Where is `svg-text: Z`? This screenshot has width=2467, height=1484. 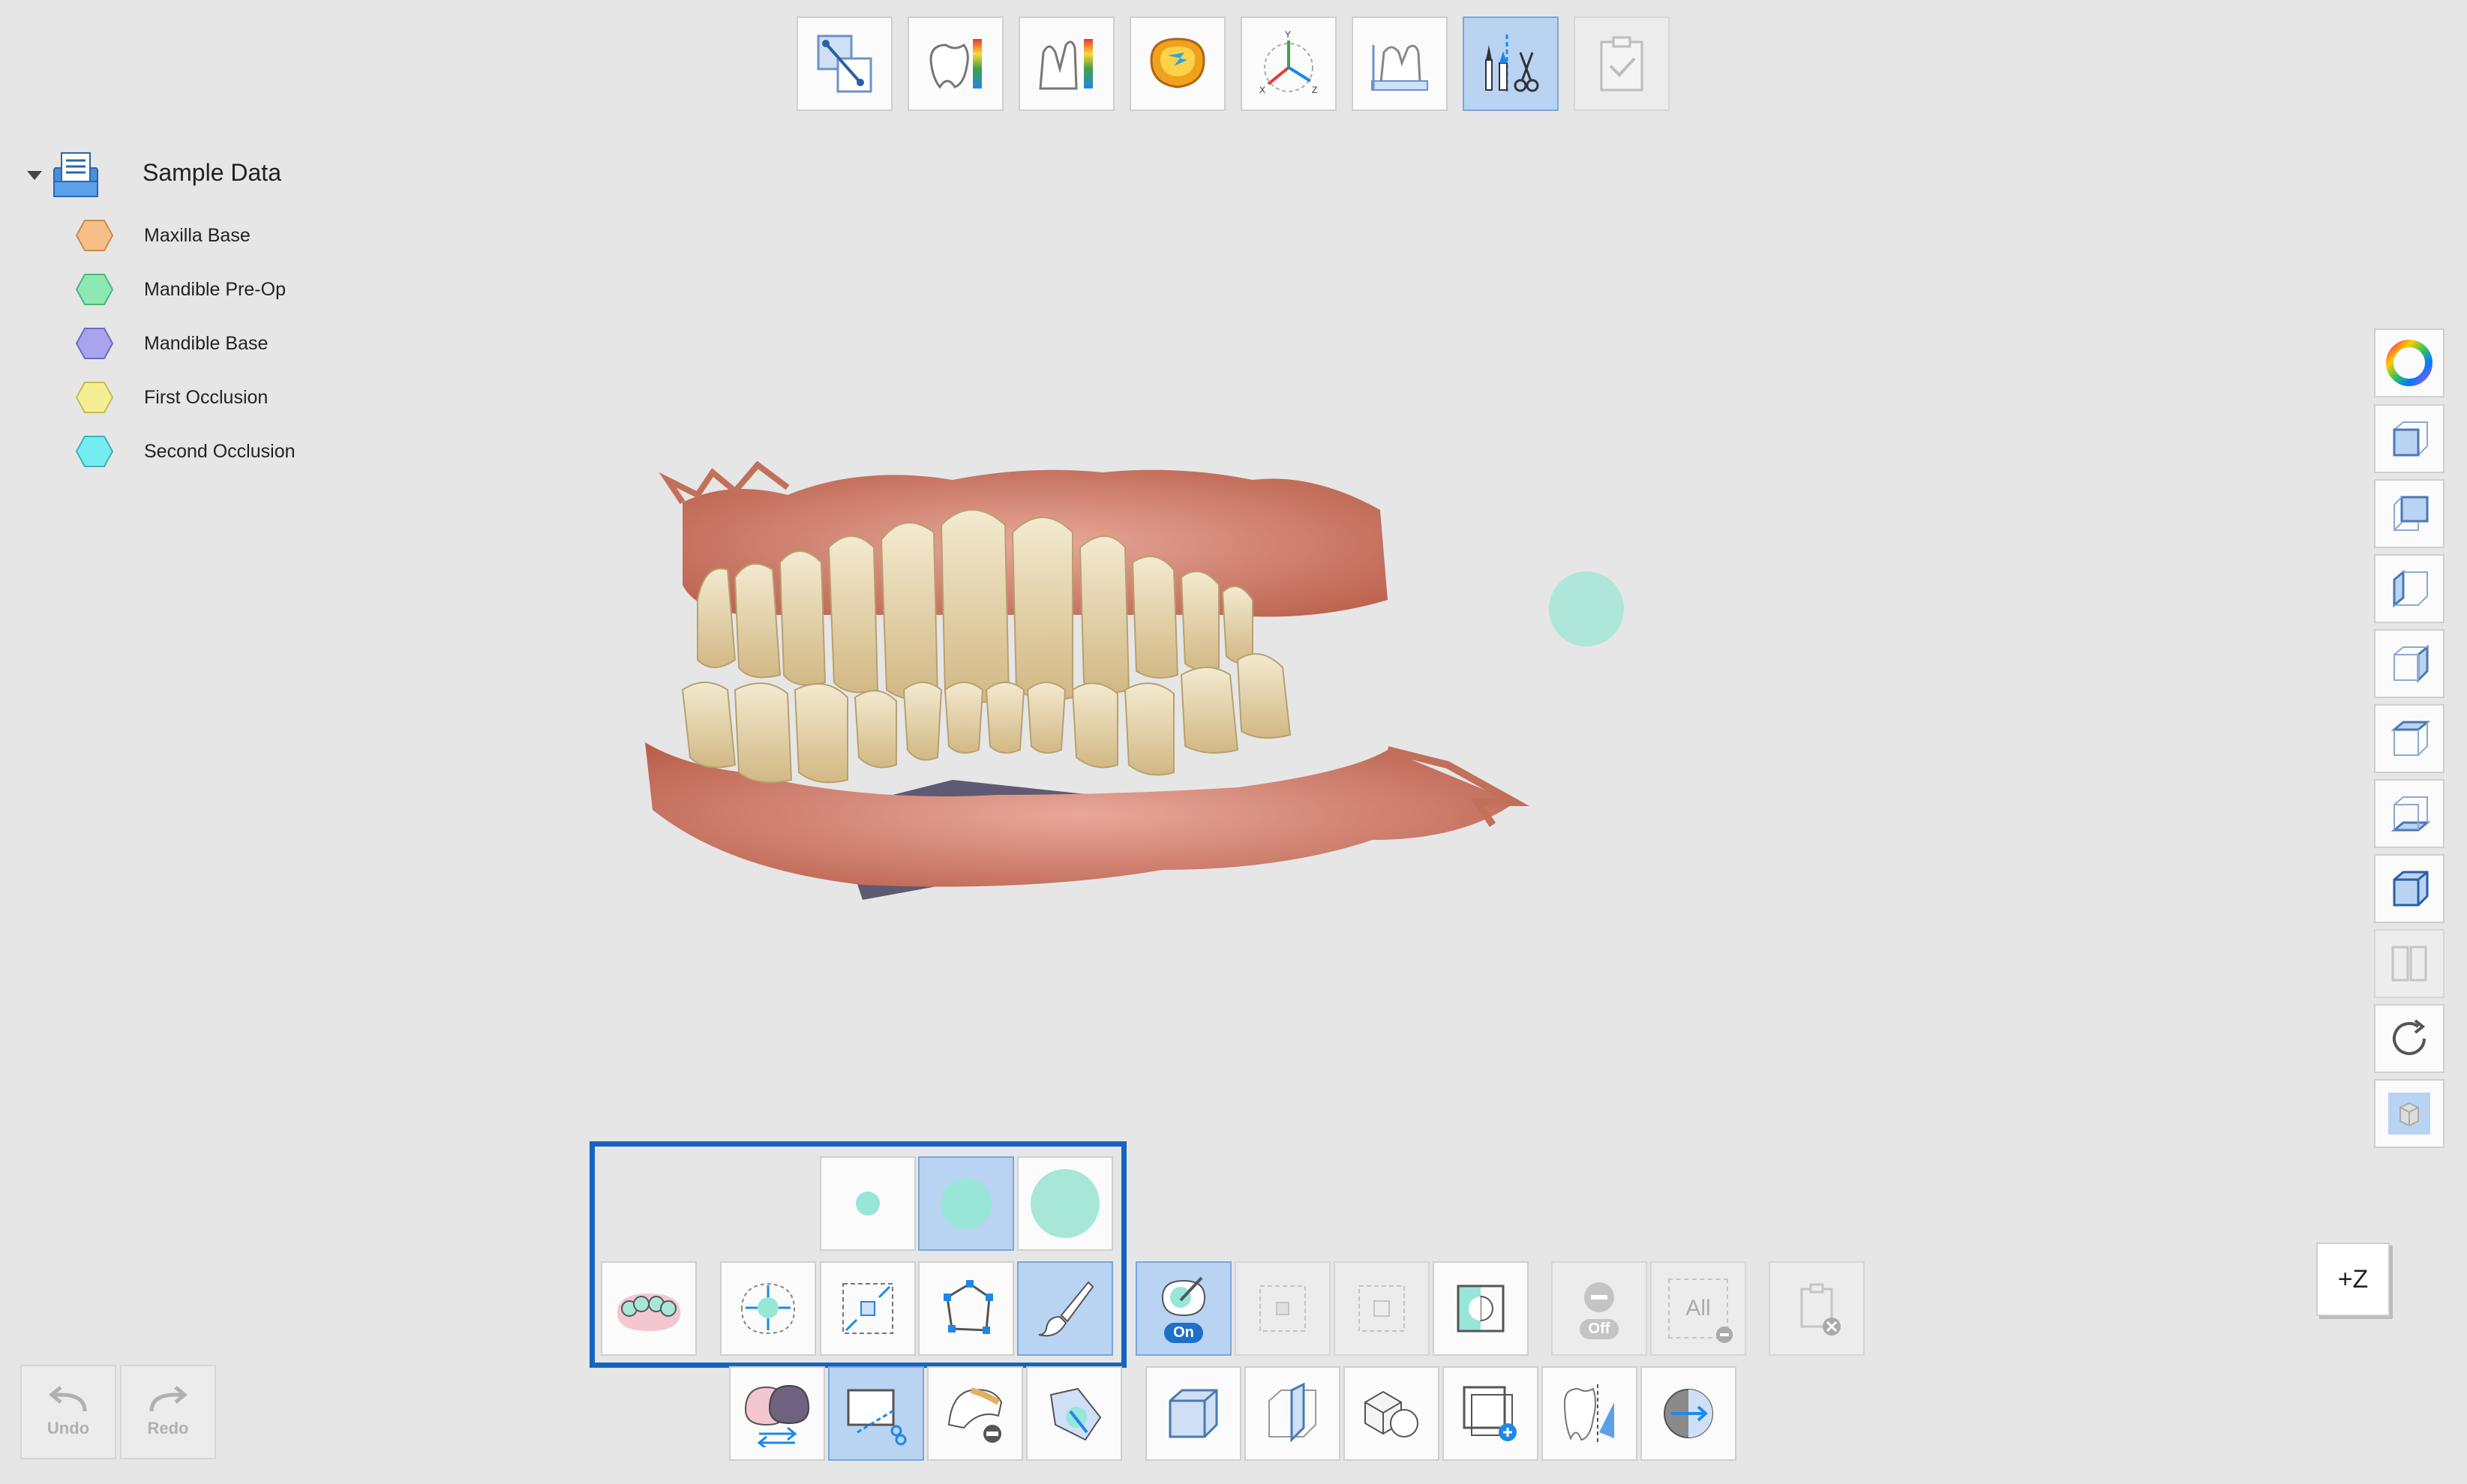 svg-text: Z is located at coordinates (1315, 90).